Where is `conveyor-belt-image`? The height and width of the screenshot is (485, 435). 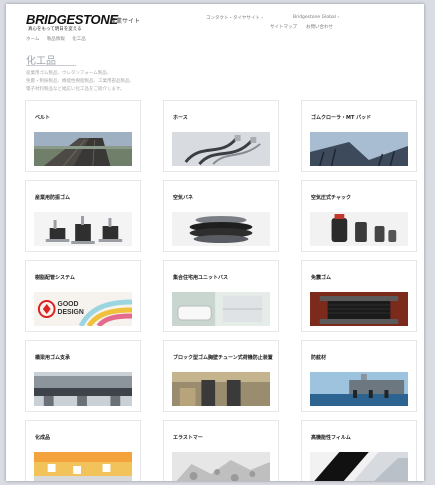
conveyor-belt-image is located at coordinates (83, 149).